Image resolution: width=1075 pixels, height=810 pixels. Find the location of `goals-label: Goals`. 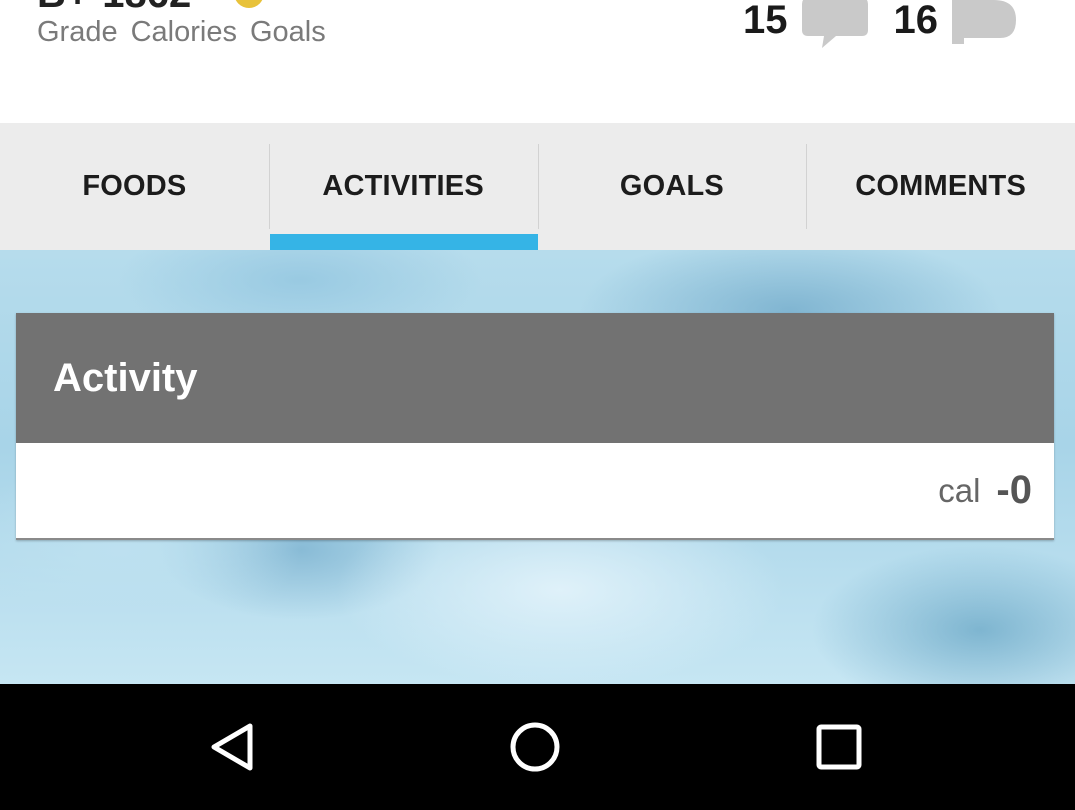

goals-label: Goals is located at coordinates (287, 32).